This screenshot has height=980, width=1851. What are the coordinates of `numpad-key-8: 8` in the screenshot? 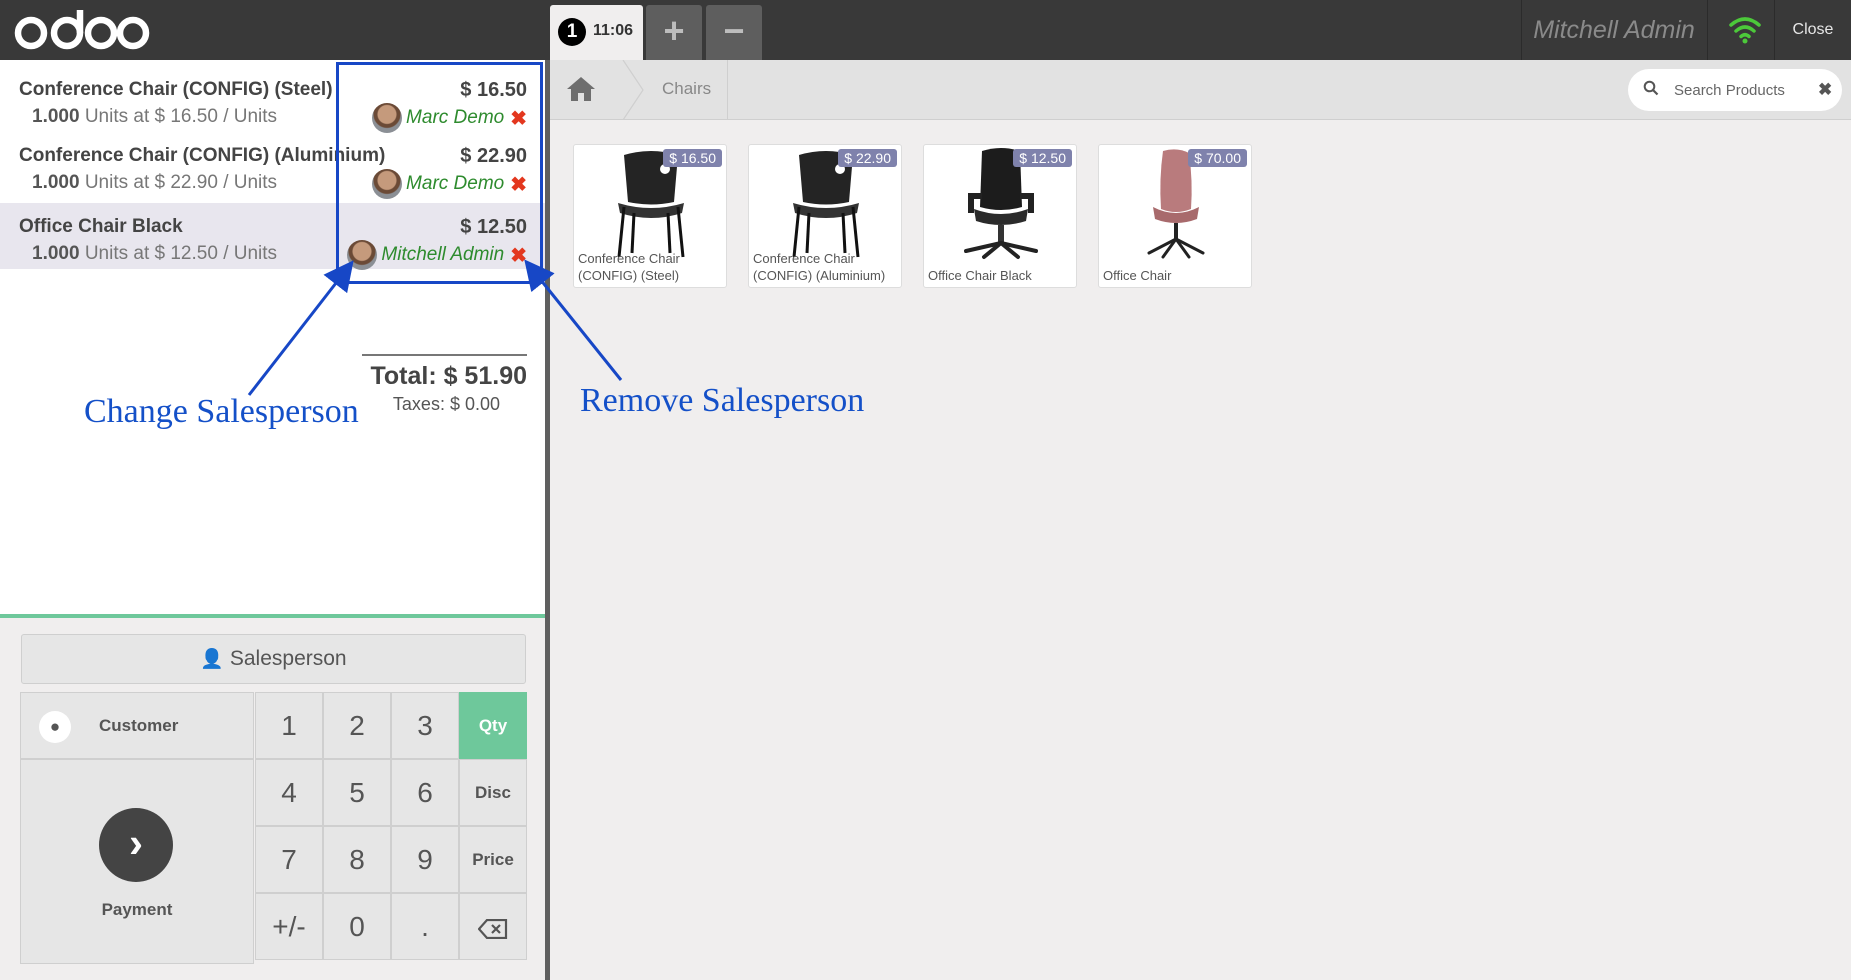 It's located at (357, 859).